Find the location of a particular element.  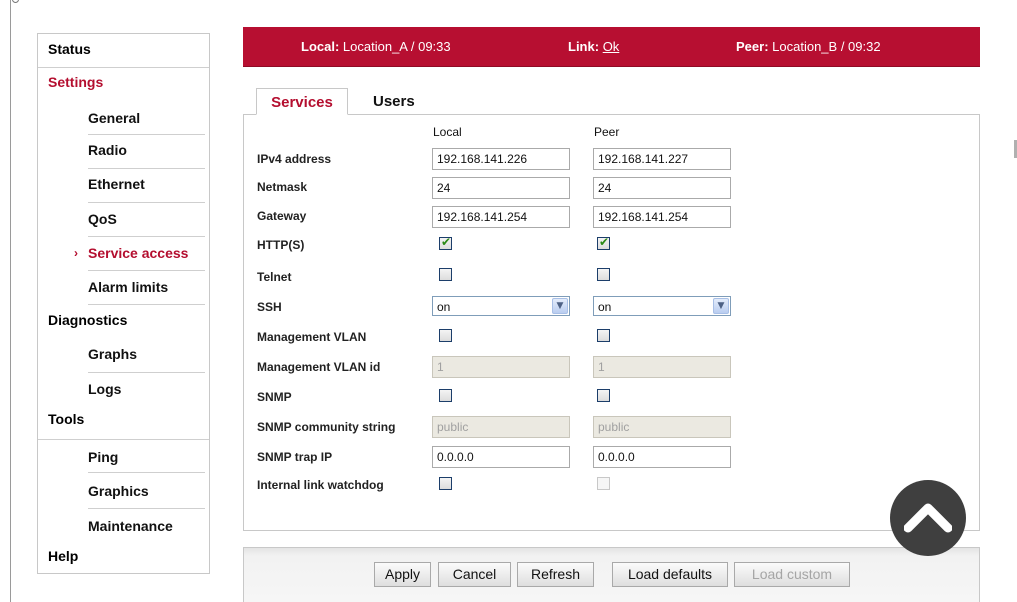

tab-services: Services is located at coordinates (302, 101).